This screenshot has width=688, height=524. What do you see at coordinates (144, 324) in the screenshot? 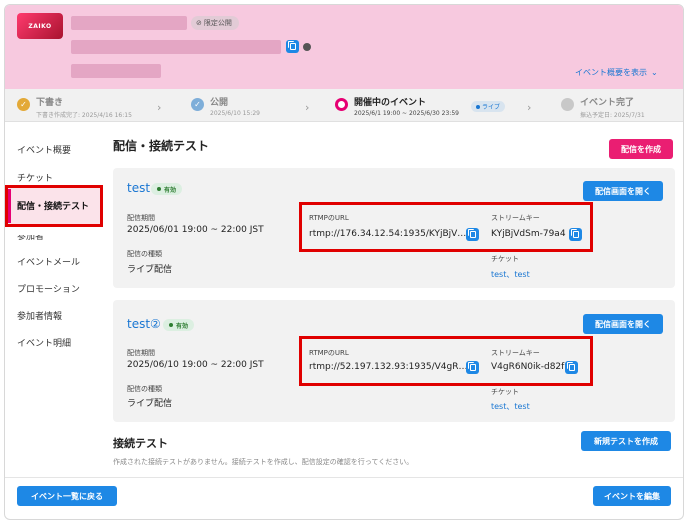
I see `stream-name-link: test②` at bounding box center [144, 324].